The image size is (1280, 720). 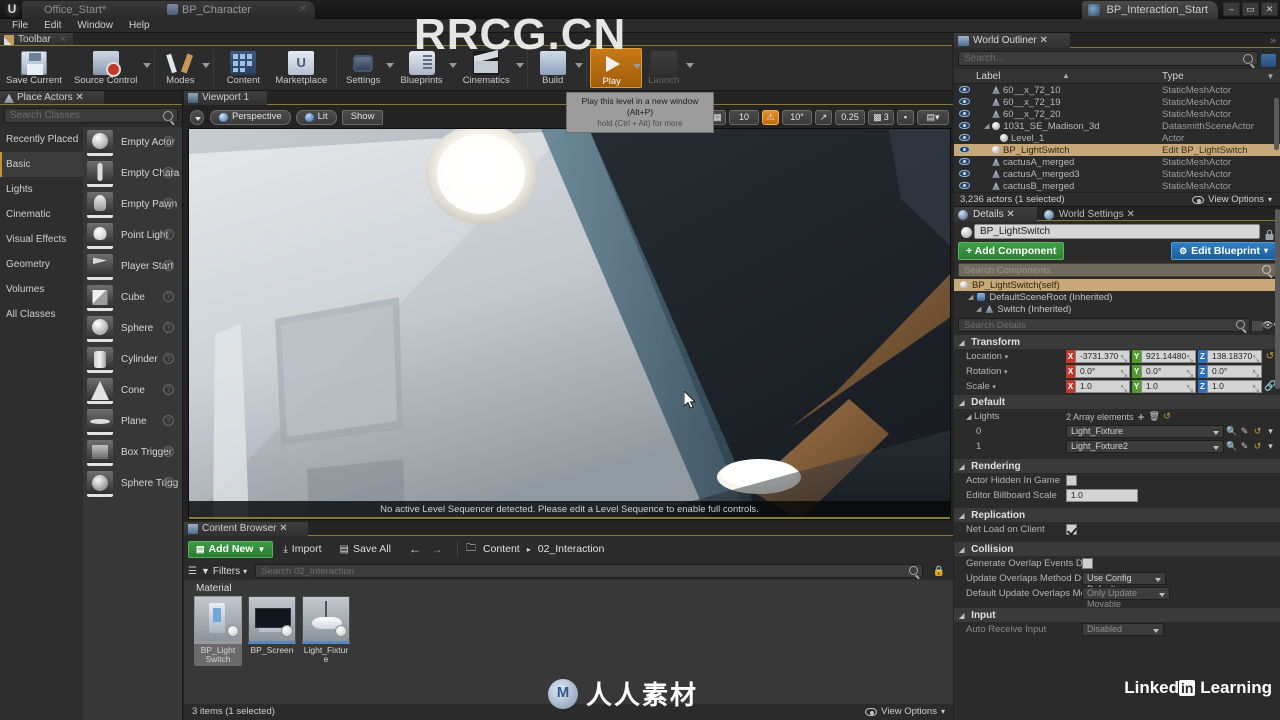 What do you see at coordinates (1269, 9) in the screenshot?
I see `close-button: ✕` at bounding box center [1269, 9].